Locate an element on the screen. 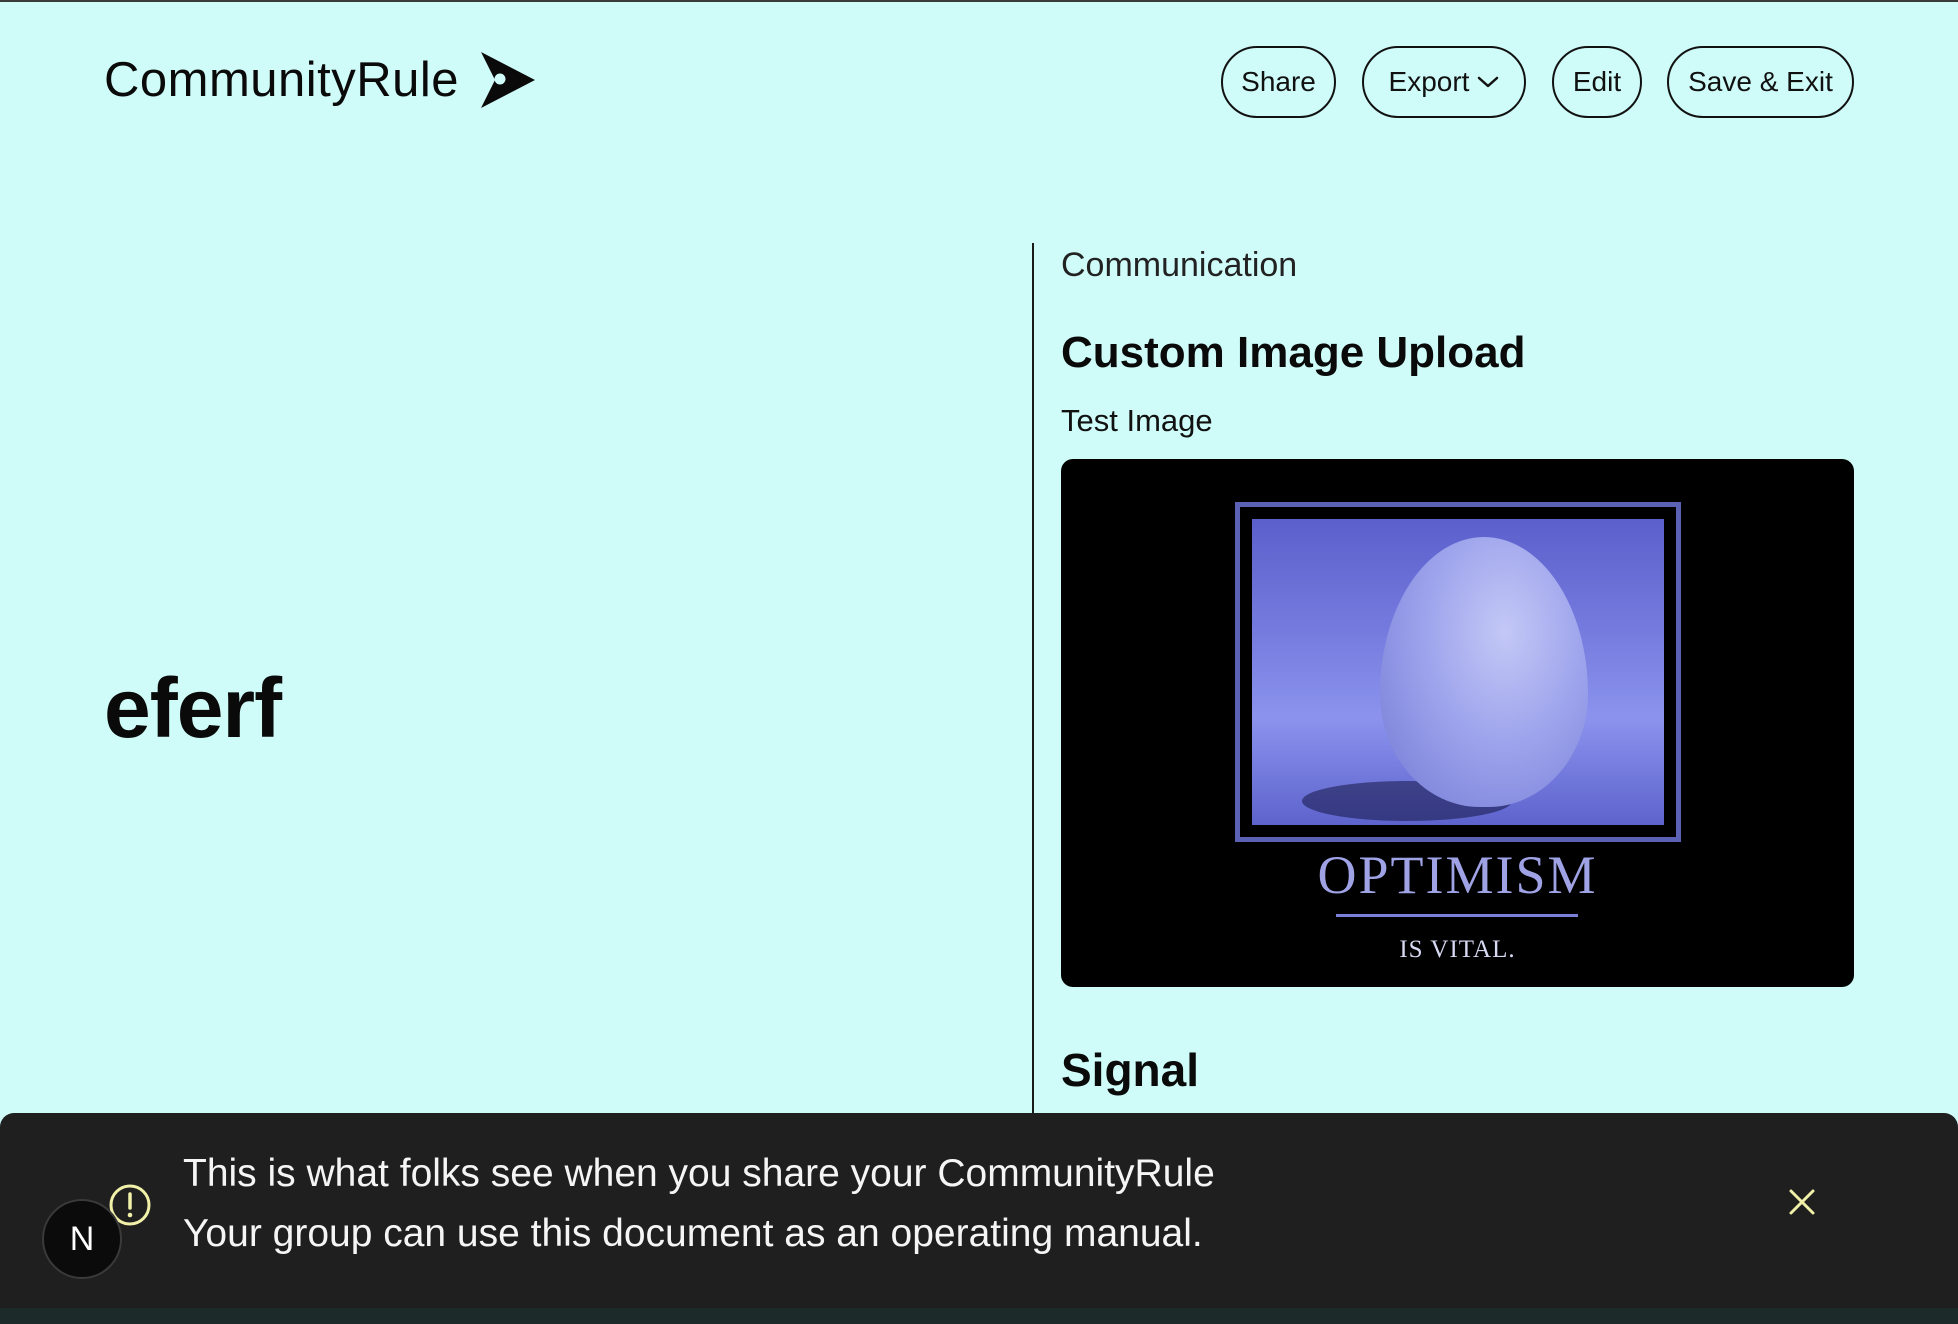  section-label: Communication is located at coordinates (1179, 265).